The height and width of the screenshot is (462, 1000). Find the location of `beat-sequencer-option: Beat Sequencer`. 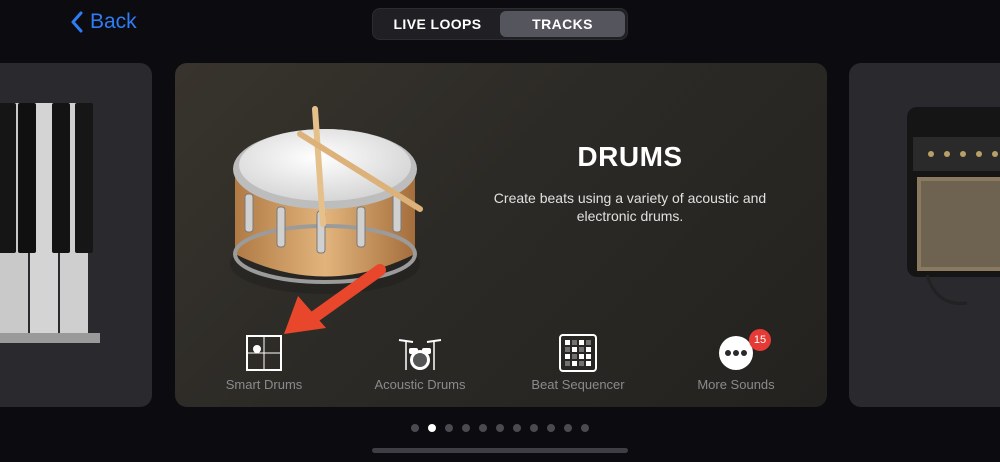

beat-sequencer-option: Beat Sequencer is located at coordinates (578, 361).